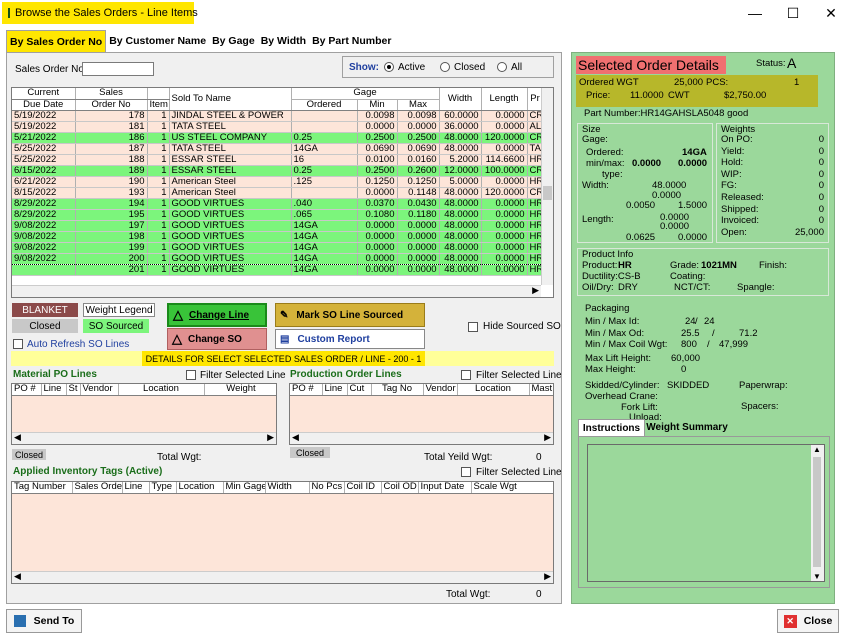  Describe the element at coordinates (158, 105) in the screenshot. I see `col-item: Item` at that location.